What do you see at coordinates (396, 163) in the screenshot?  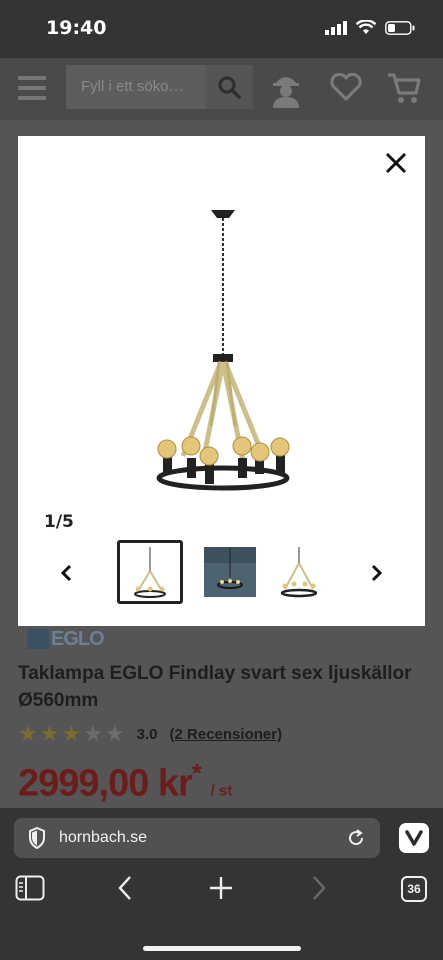 I see `close-icon` at bounding box center [396, 163].